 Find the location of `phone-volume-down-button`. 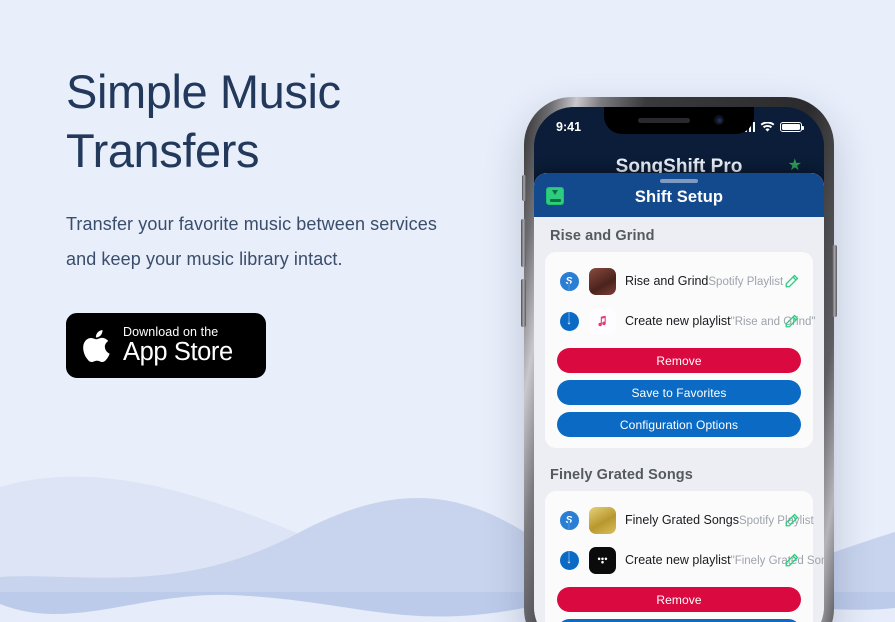

phone-volume-down-button is located at coordinates (523, 303).